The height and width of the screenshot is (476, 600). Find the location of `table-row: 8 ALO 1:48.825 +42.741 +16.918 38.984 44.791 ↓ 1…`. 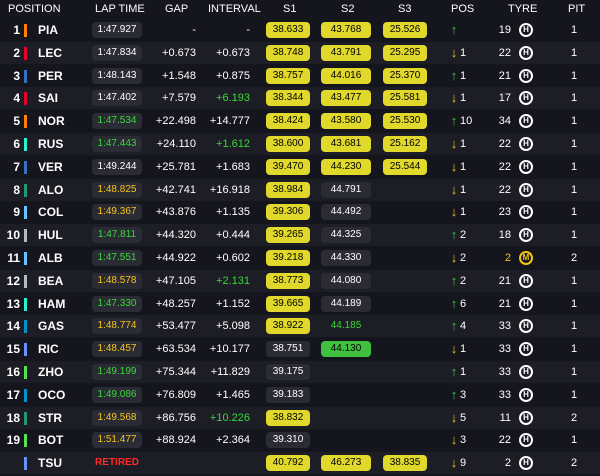

table-row: 8 ALO 1:48.825 +42.741 +16.918 38.984 44.791 ↓ 1… is located at coordinates (300, 189).